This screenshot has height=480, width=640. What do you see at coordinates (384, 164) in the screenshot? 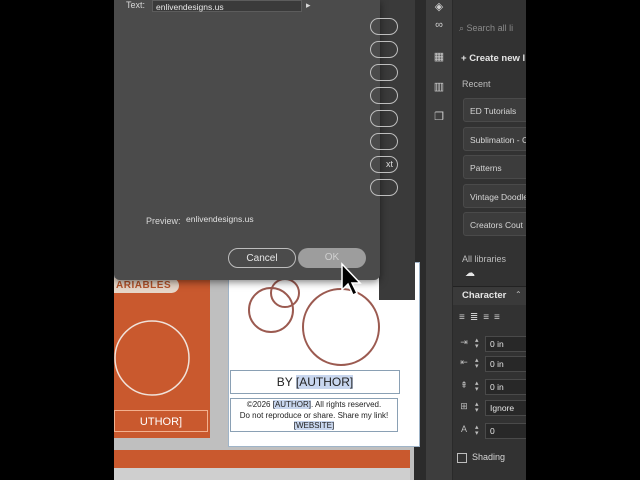
I see `side-pill-text: xt` at bounding box center [384, 164].